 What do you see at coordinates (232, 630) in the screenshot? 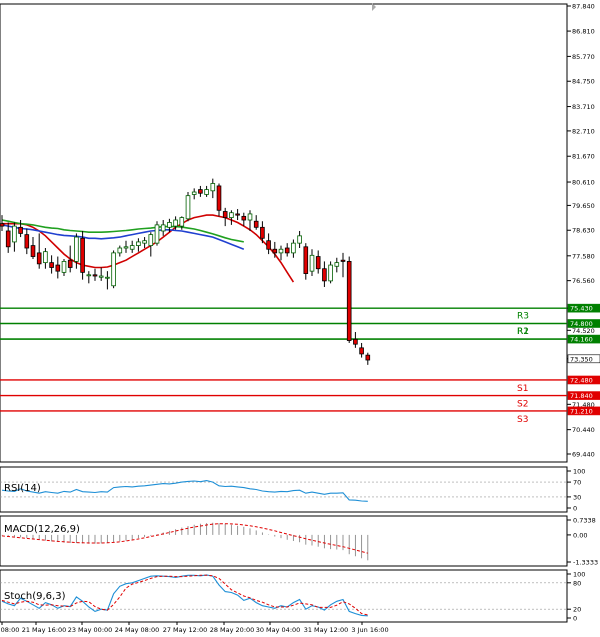
I see `time-tick-label: 28 May 20:00` at bounding box center [232, 630].